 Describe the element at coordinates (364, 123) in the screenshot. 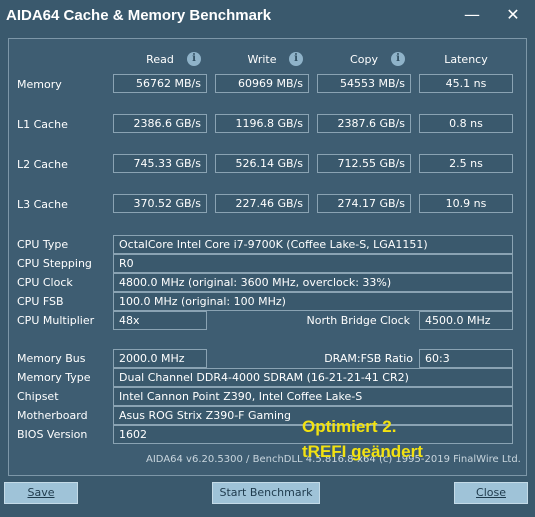

I see `l1-copy-value: 2387.6 GB/s` at that location.